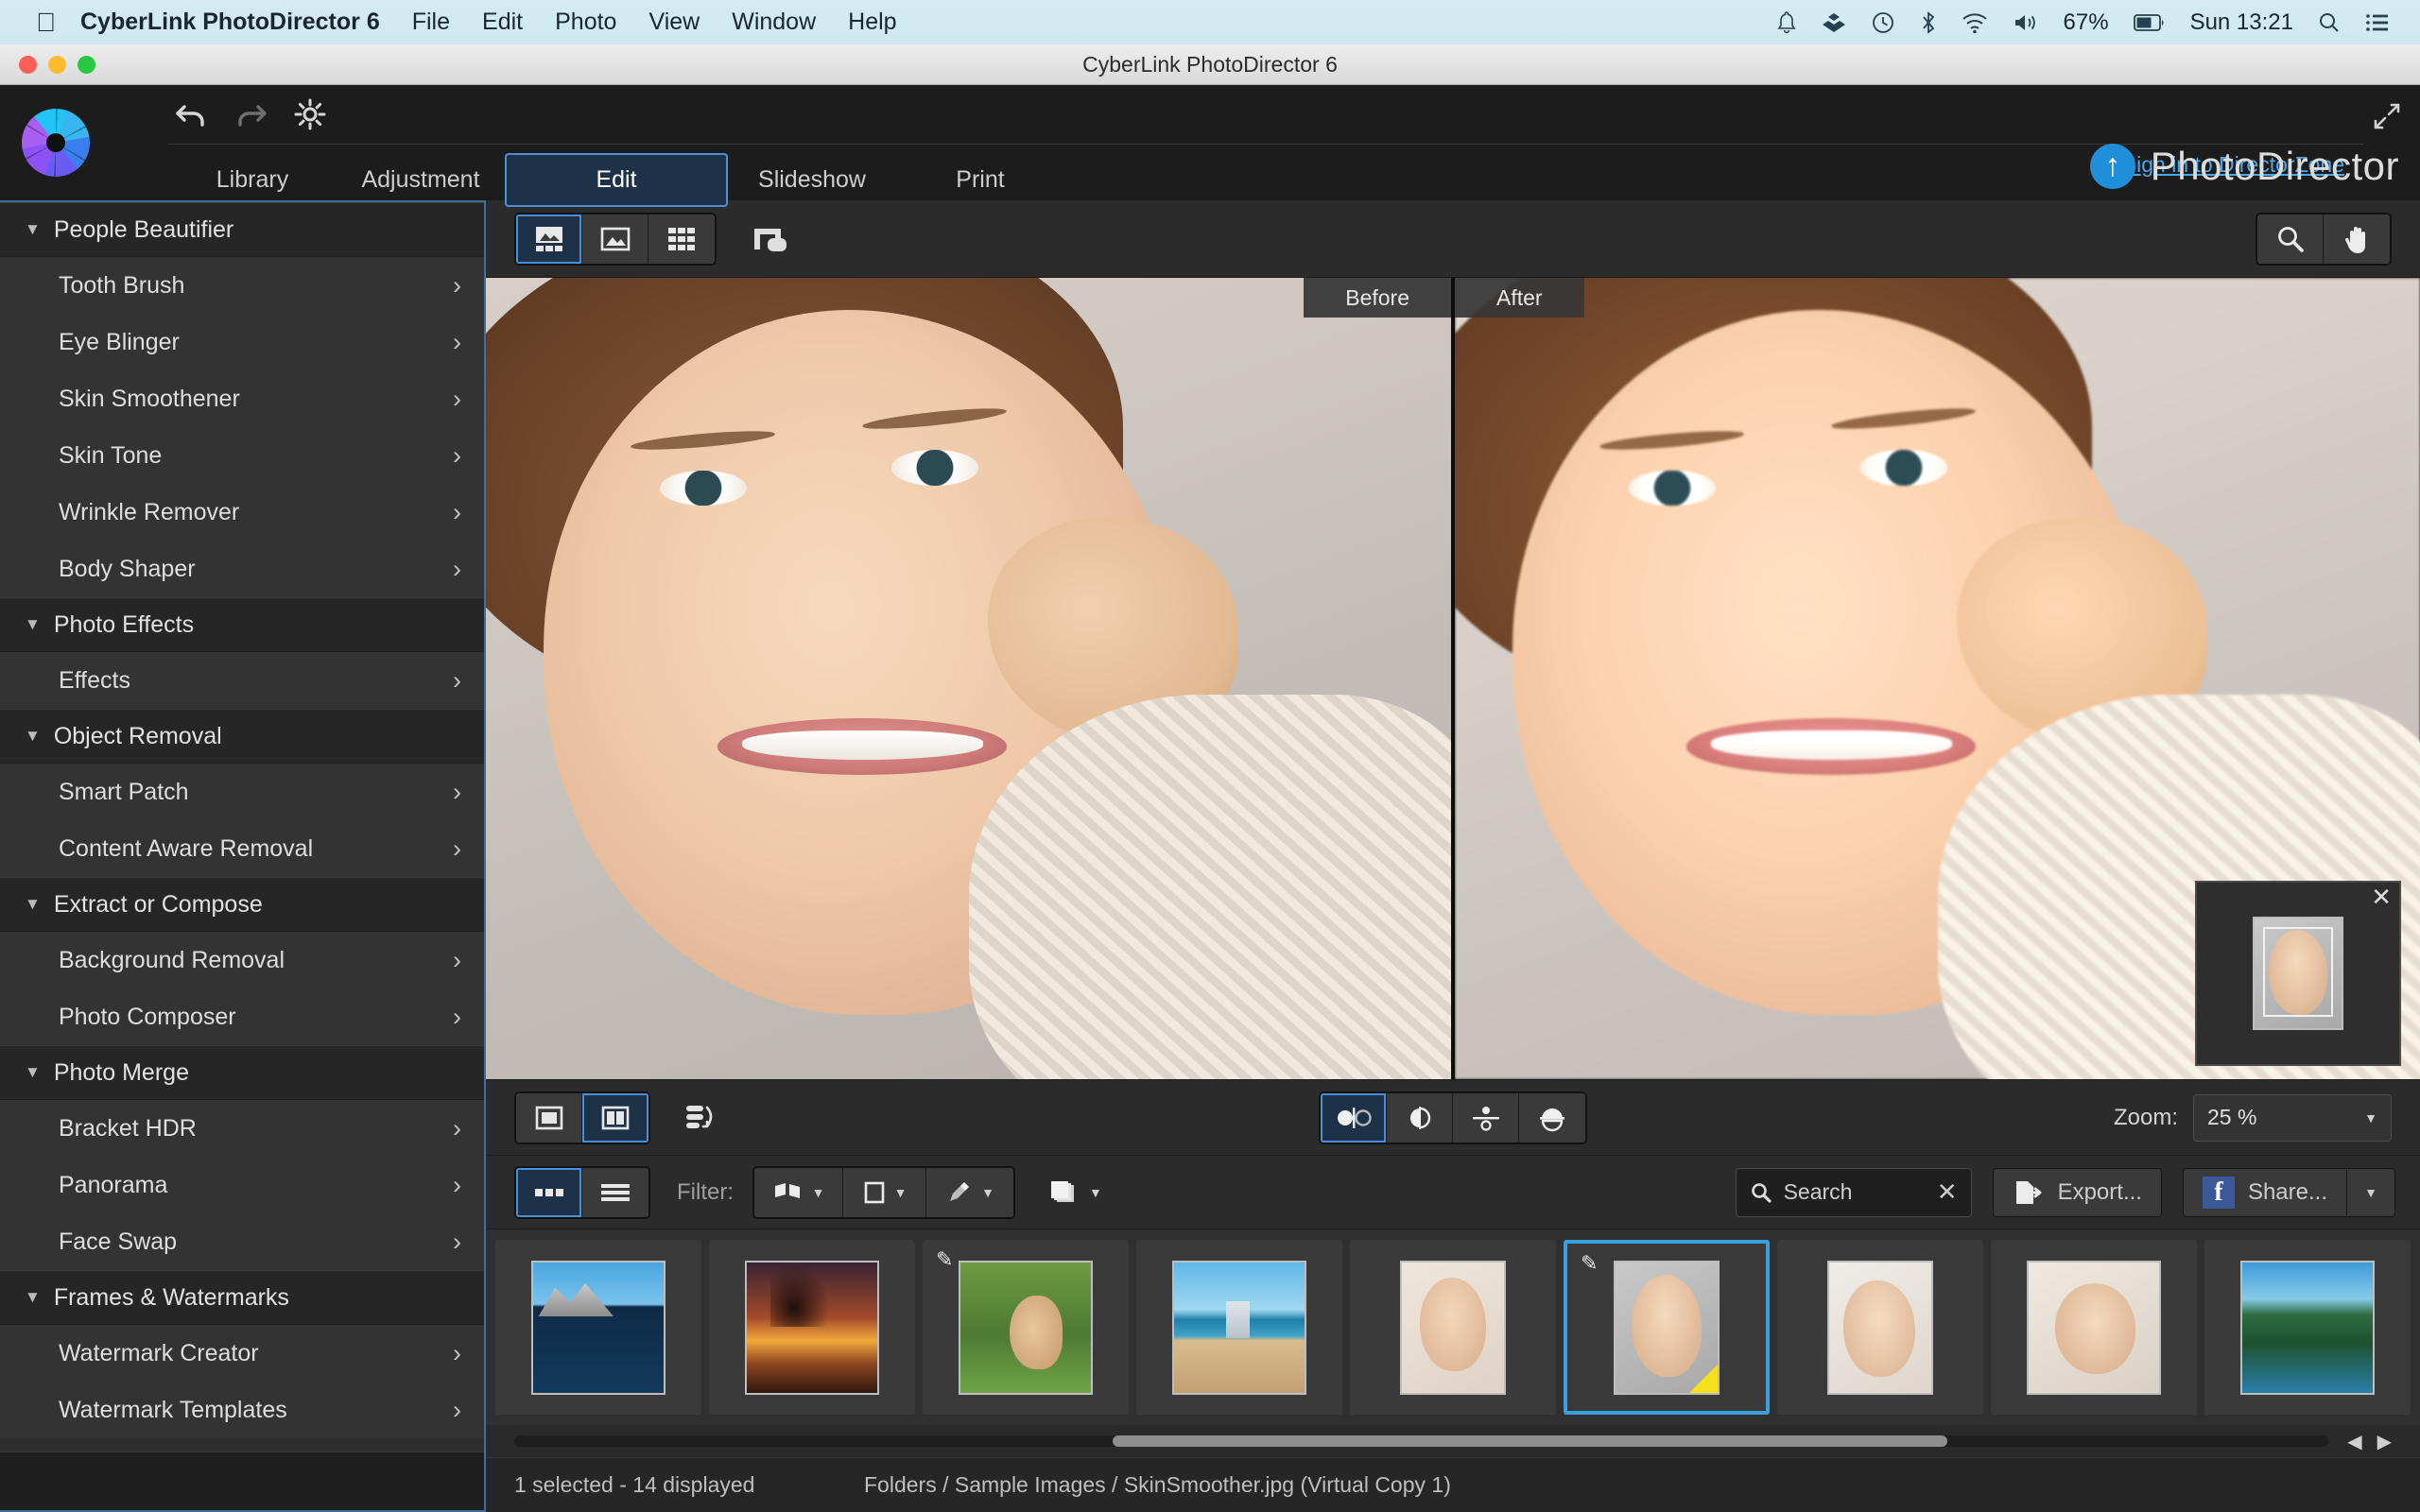 The height and width of the screenshot is (1512, 2420). I want to click on sidebar-item-body-shaper: Body Shaper ›, so click(242, 569).